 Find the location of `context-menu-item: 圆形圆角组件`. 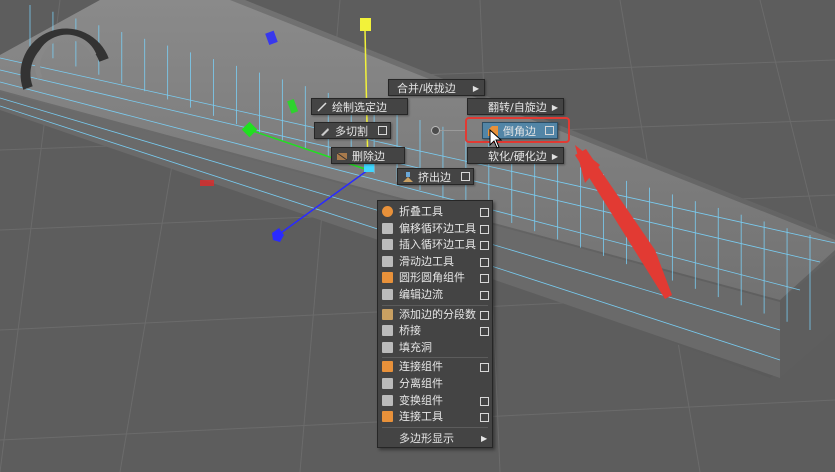

context-menu-item: 圆形圆角组件 is located at coordinates (435, 278).